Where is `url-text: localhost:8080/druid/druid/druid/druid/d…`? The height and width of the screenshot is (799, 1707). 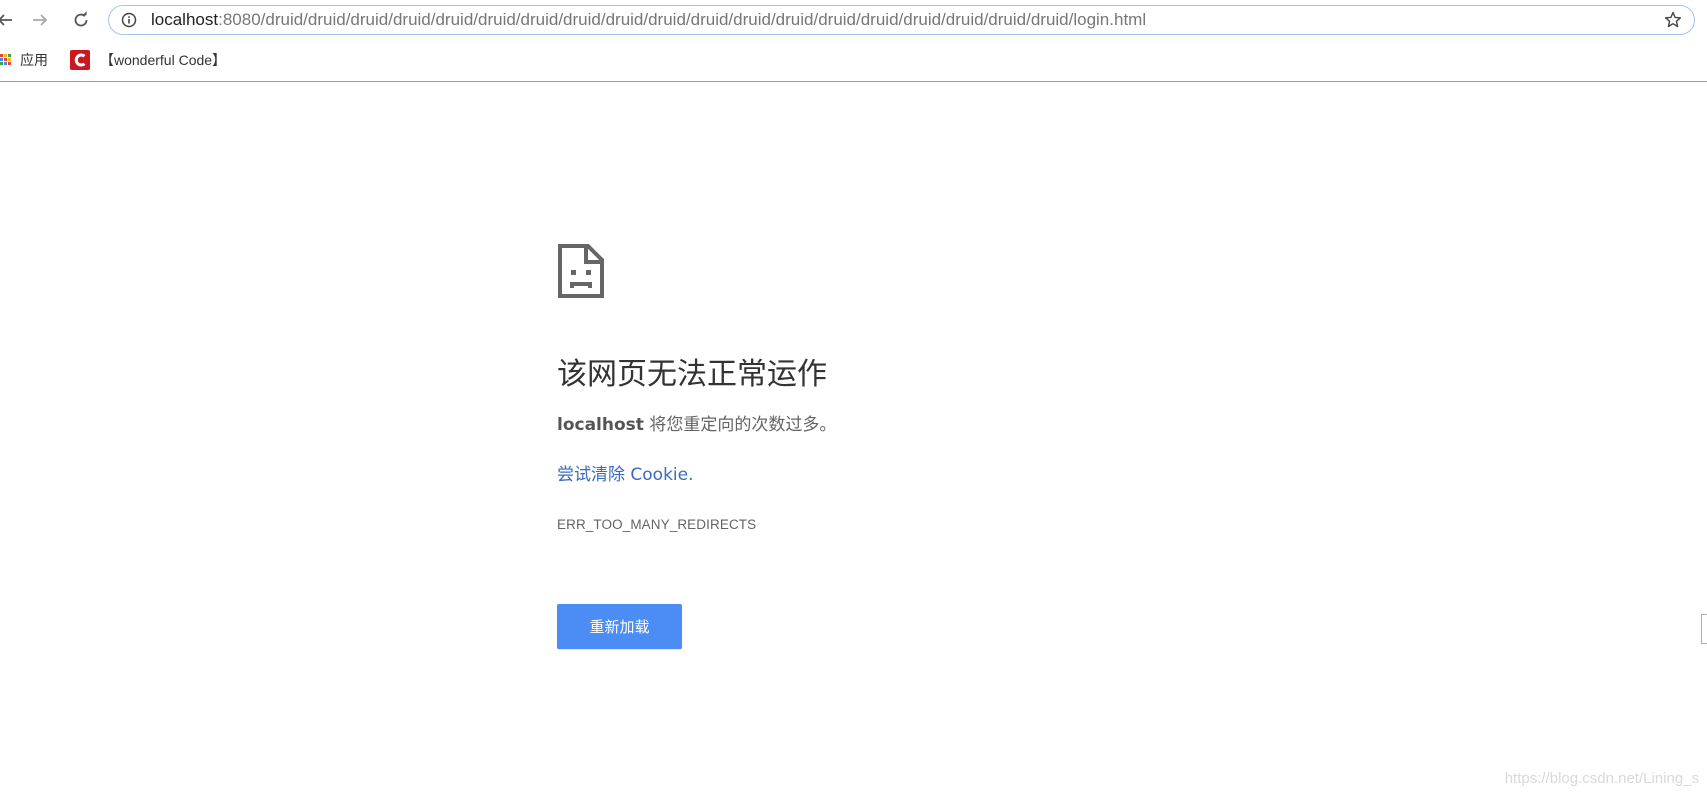
url-text: localhost:8080/druid/druid/druid/druid/d… is located at coordinates (648, 20).